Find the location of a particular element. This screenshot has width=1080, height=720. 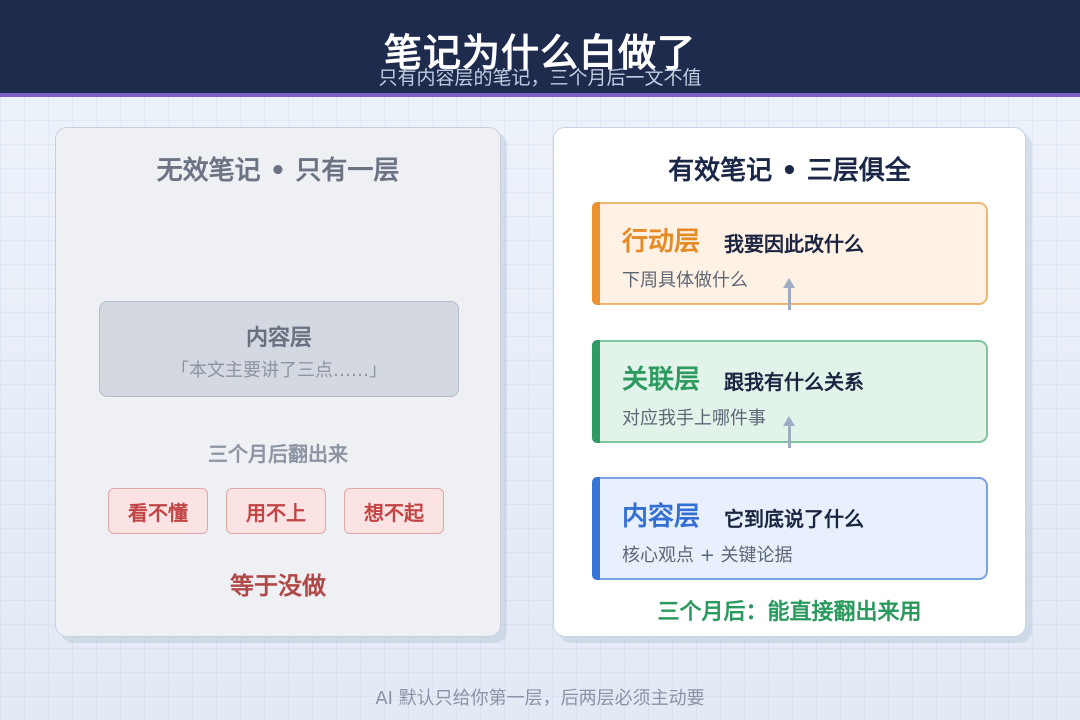

layer-question: 它到底说了什么 is located at coordinates (794, 519).